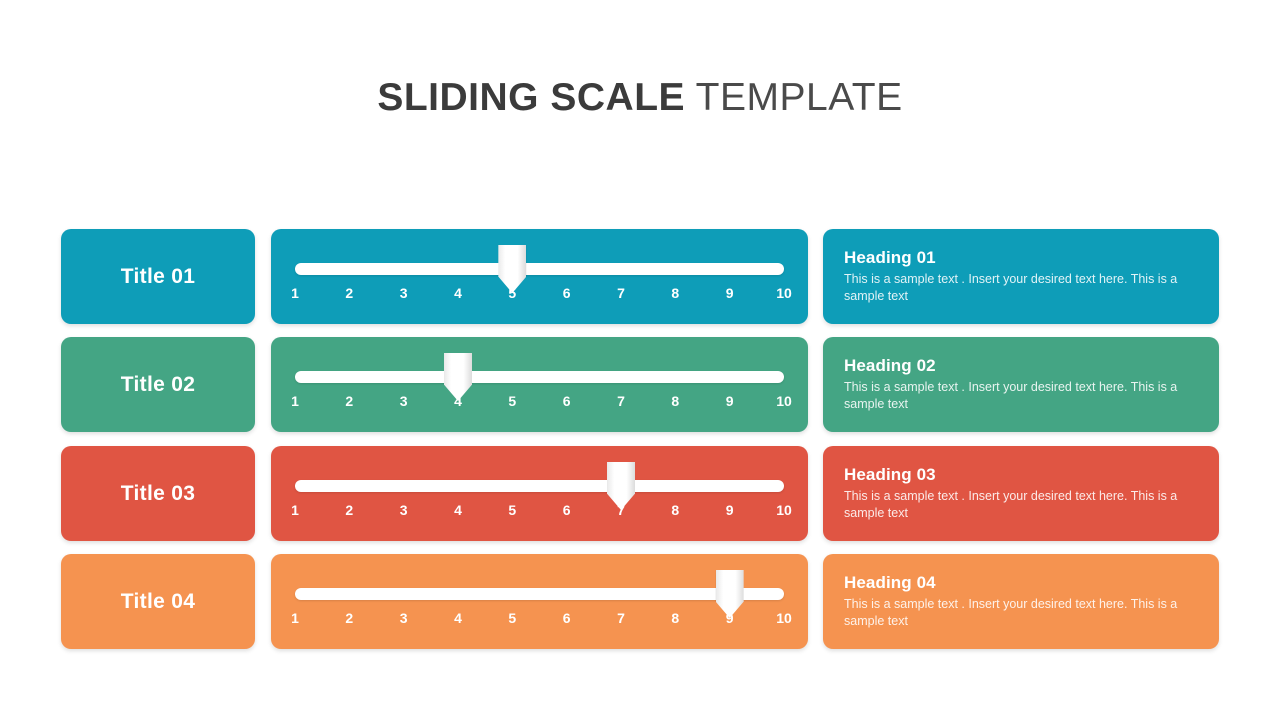 This screenshot has width=1280, height=720. I want to click on title-card: Title 02, so click(158, 384).